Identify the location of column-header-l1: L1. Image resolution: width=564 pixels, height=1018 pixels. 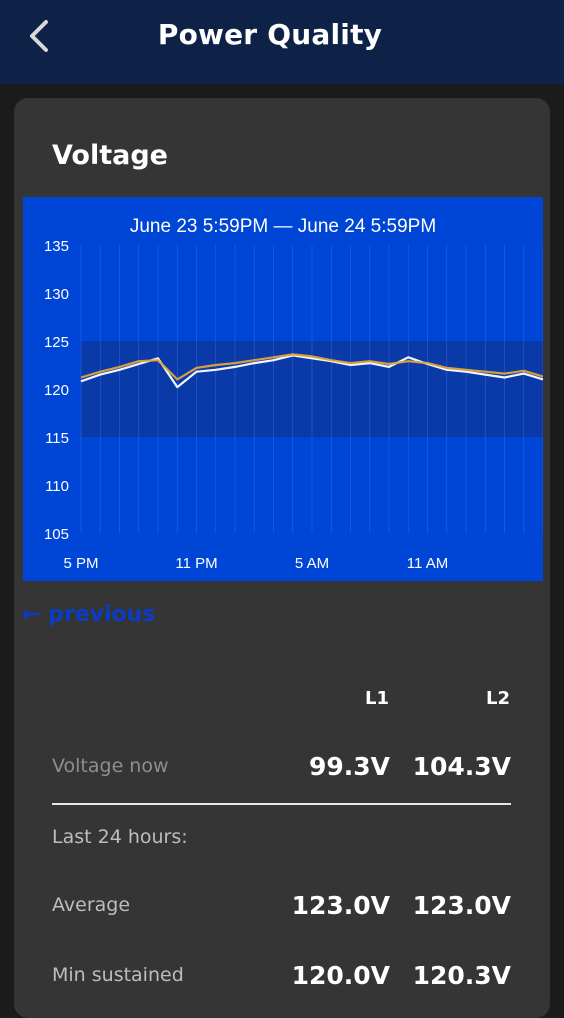
(377, 698).